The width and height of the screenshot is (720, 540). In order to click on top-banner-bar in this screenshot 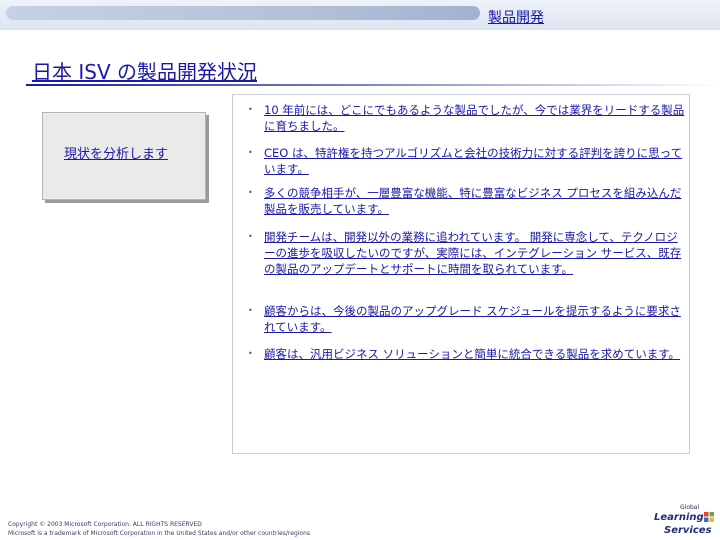, I will do `click(243, 13)`.